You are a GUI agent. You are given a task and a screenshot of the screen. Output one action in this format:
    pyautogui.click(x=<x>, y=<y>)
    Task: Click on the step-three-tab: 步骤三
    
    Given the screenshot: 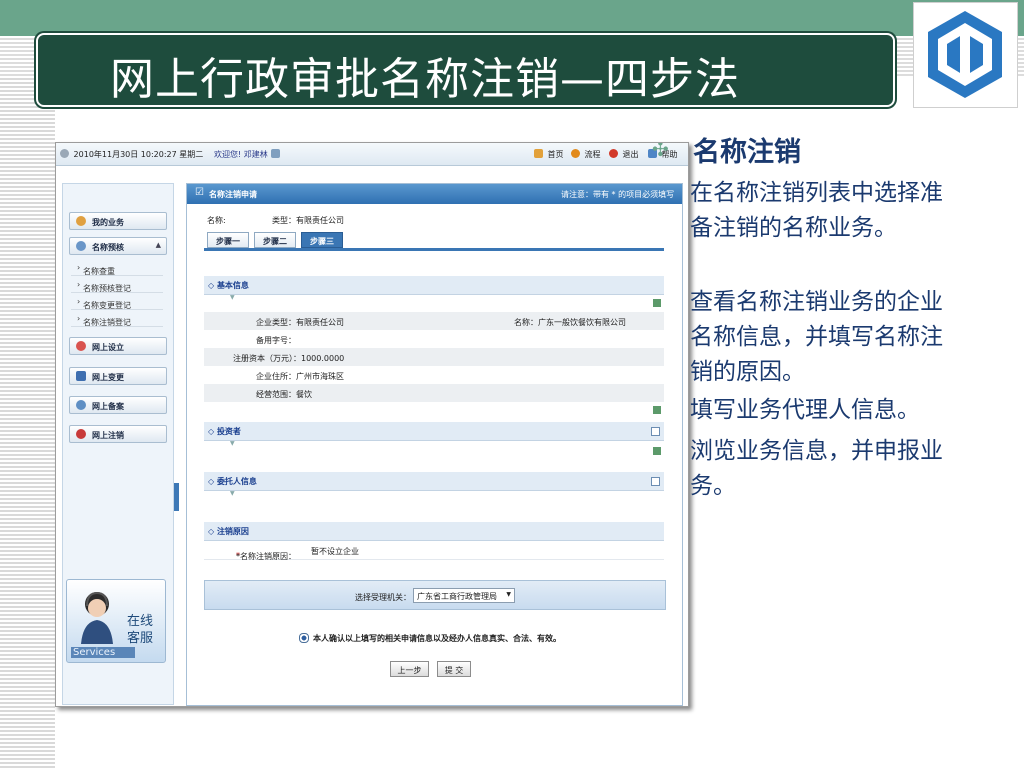 What is the action you would take?
    pyautogui.click(x=322, y=240)
    